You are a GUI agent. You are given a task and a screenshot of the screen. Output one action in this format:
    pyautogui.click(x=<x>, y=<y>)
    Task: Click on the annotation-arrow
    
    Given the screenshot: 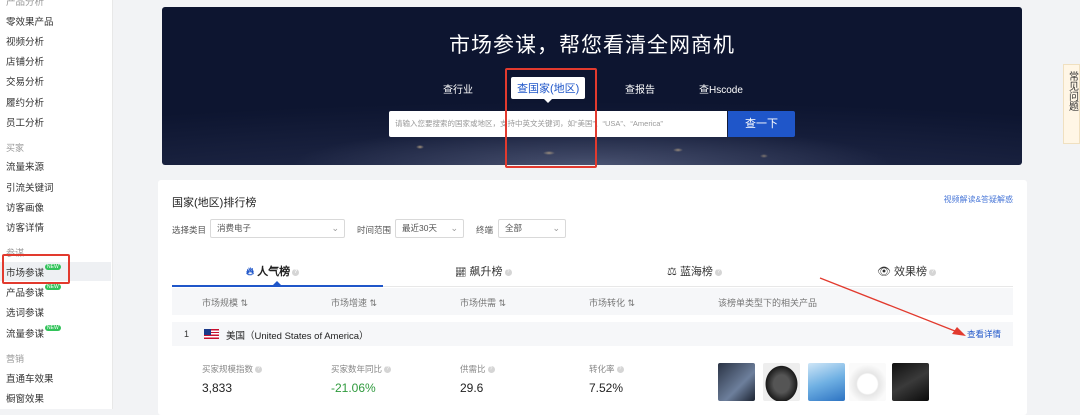 What is the action you would take?
    pyautogui.click(x=892, y=306)
    